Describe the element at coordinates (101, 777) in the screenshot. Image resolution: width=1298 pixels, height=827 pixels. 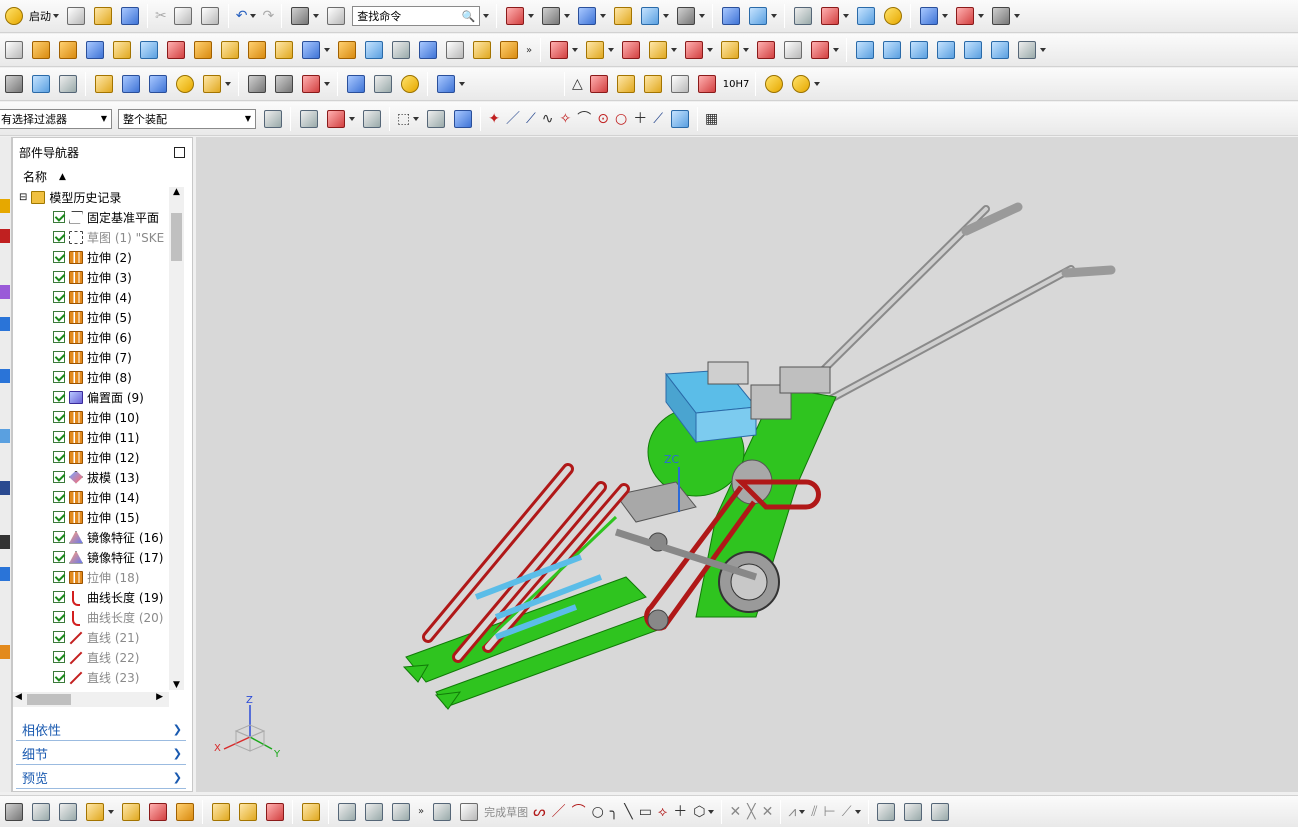
I see `panel-preview: 预览 ❯` at that location.